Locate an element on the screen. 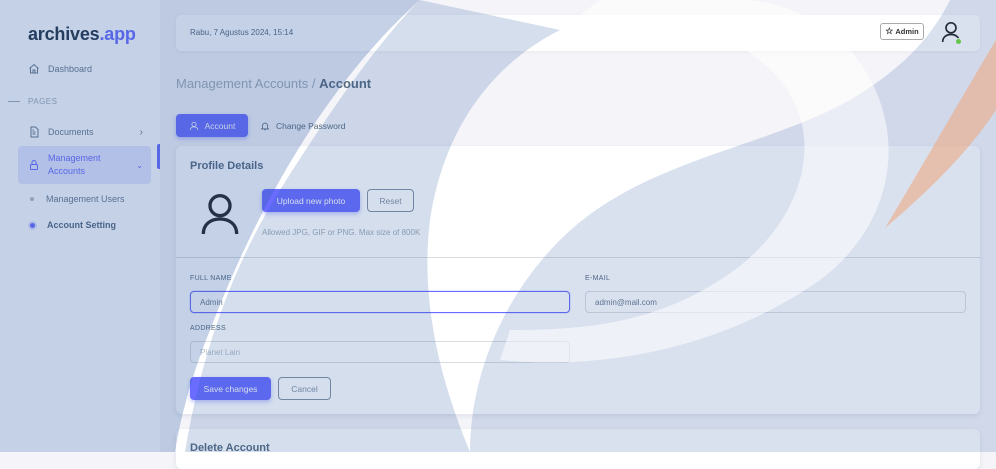 The image size is (996, 469). breadcrumb-current: Account is located at coordinates (345, 83).